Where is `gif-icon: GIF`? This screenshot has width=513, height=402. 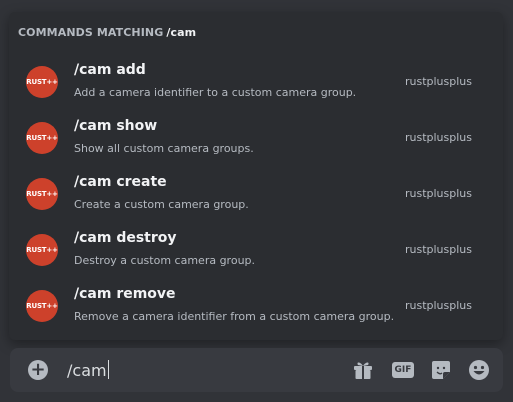
gif-icon: GIF is located at coordinates (403, 370).